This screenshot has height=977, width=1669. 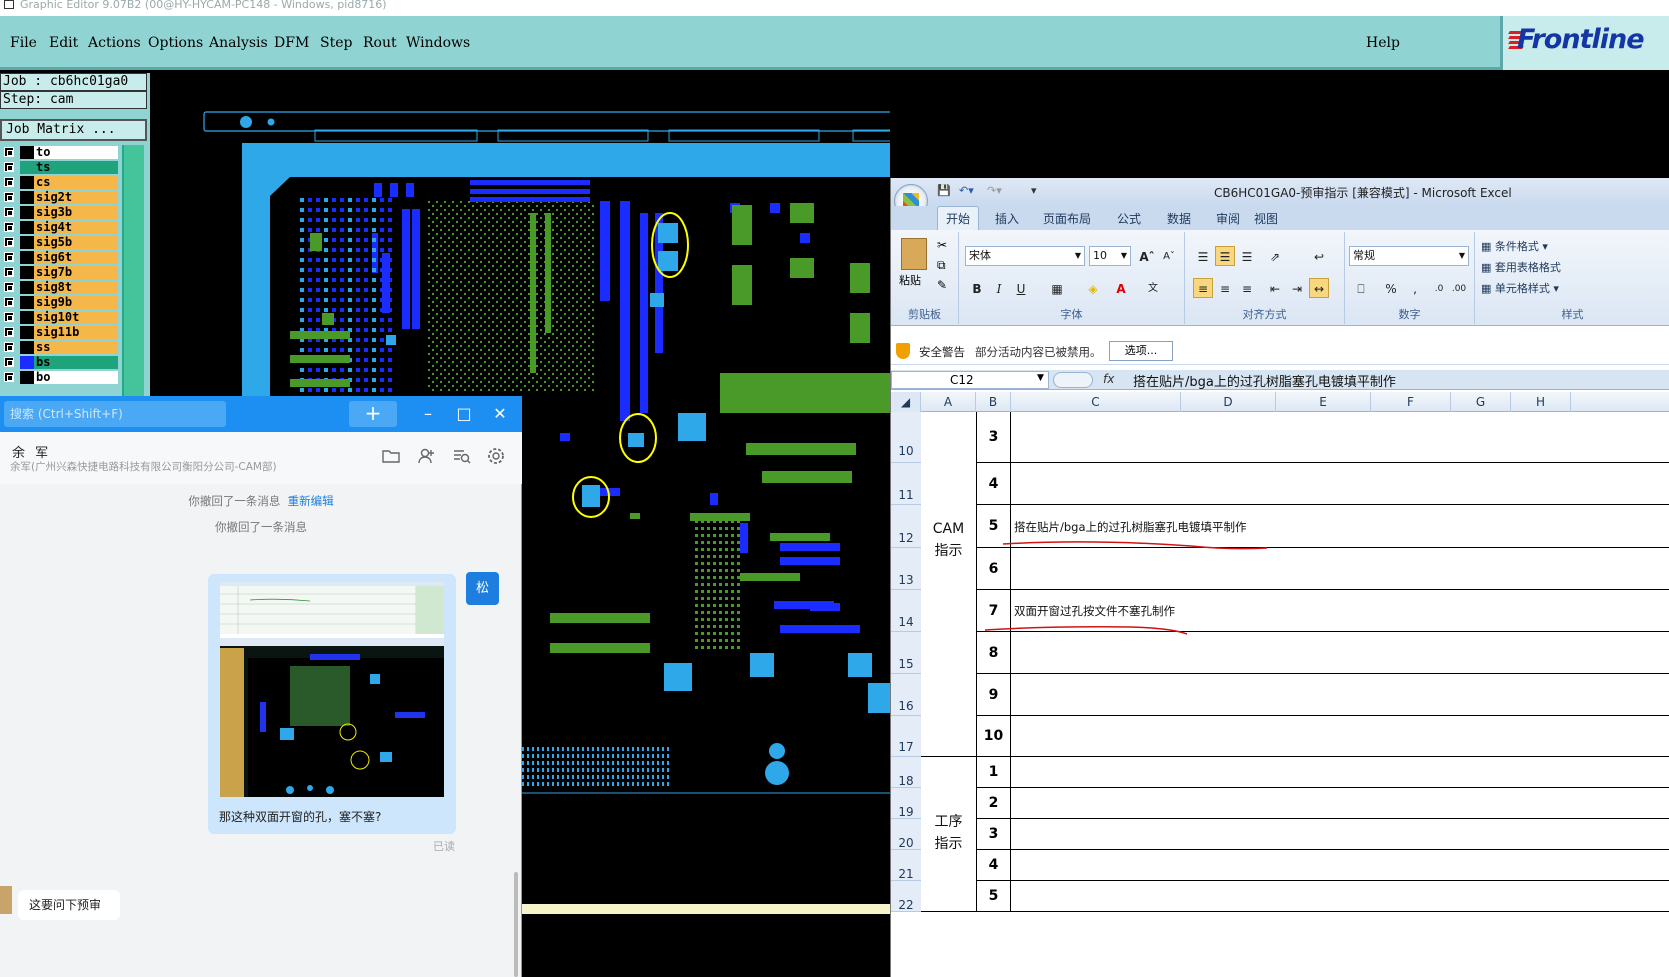 I want to click on layer-list-scrollbar, so click(x=133, y=282).